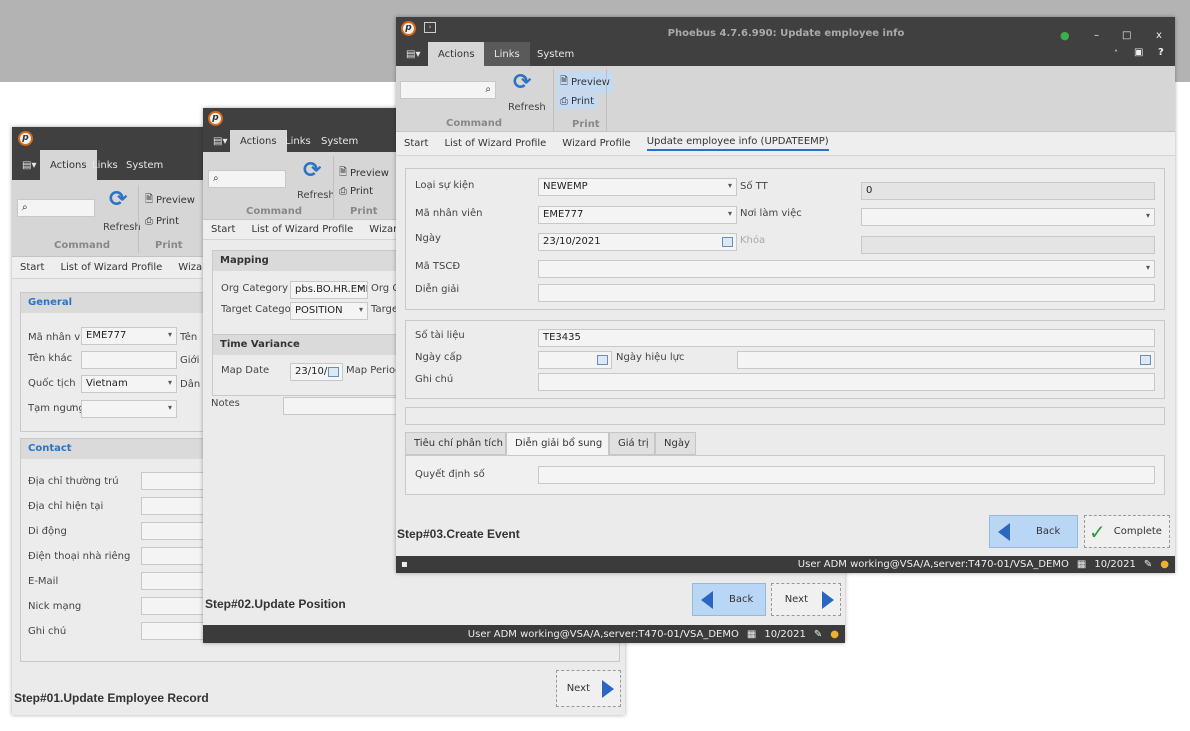 Image resolution: width=1190 pixels, height=731 pixels. Describe the element at coordinates (1096, 35) in the screenshot. I see `minimize-button: –` at that location.